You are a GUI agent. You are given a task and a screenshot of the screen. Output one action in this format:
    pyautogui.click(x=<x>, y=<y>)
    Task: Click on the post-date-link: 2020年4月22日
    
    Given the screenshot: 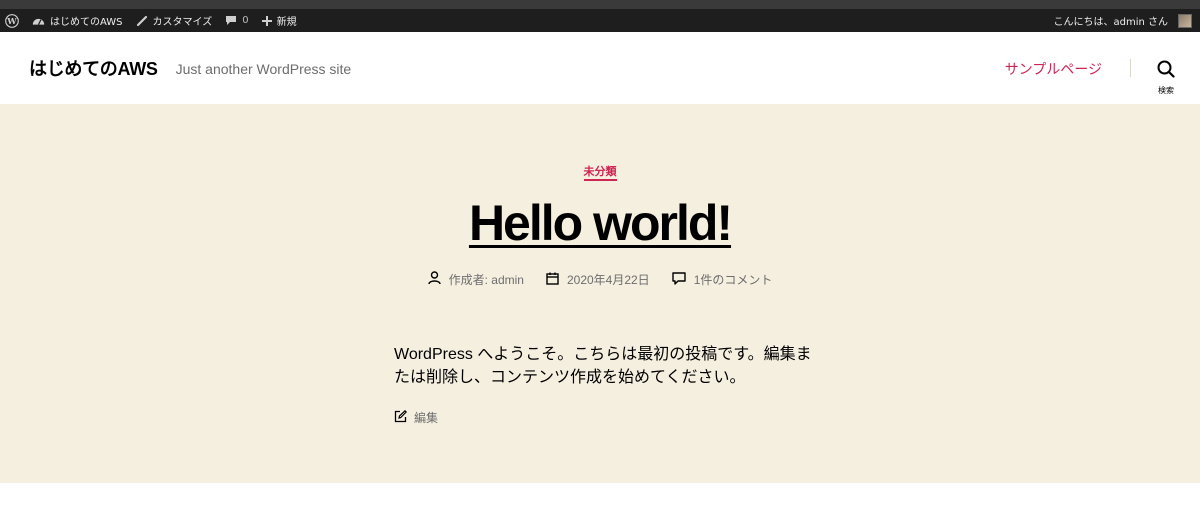 What is the action you would take?
    pyautogui.click(x=608, y=279)
    